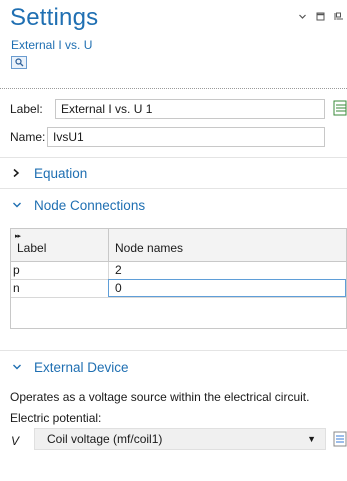 The height and width of the screenshot is (481, 347). I want to click on electric-potential-select: Coil voltage (mf/coil1) ▼, so click(180, 439).